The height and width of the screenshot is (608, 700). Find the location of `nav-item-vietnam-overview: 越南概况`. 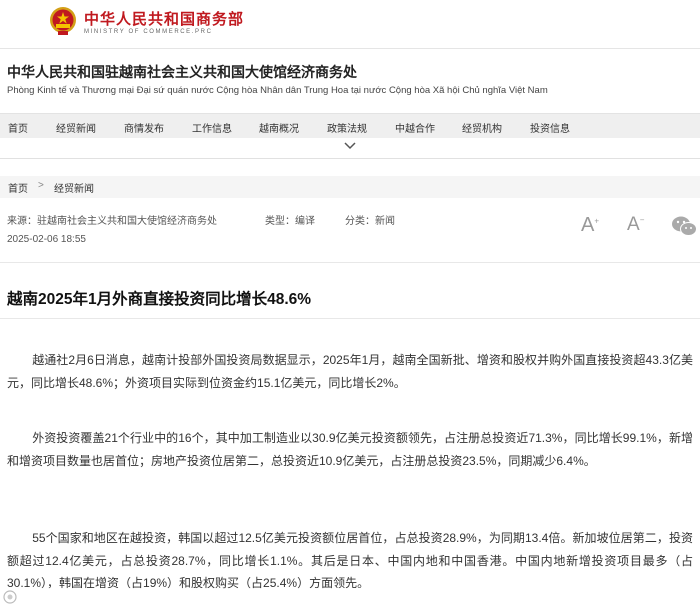

nav-item-vietnam-overview: 越南概况 is located at coordinates (279, 127).